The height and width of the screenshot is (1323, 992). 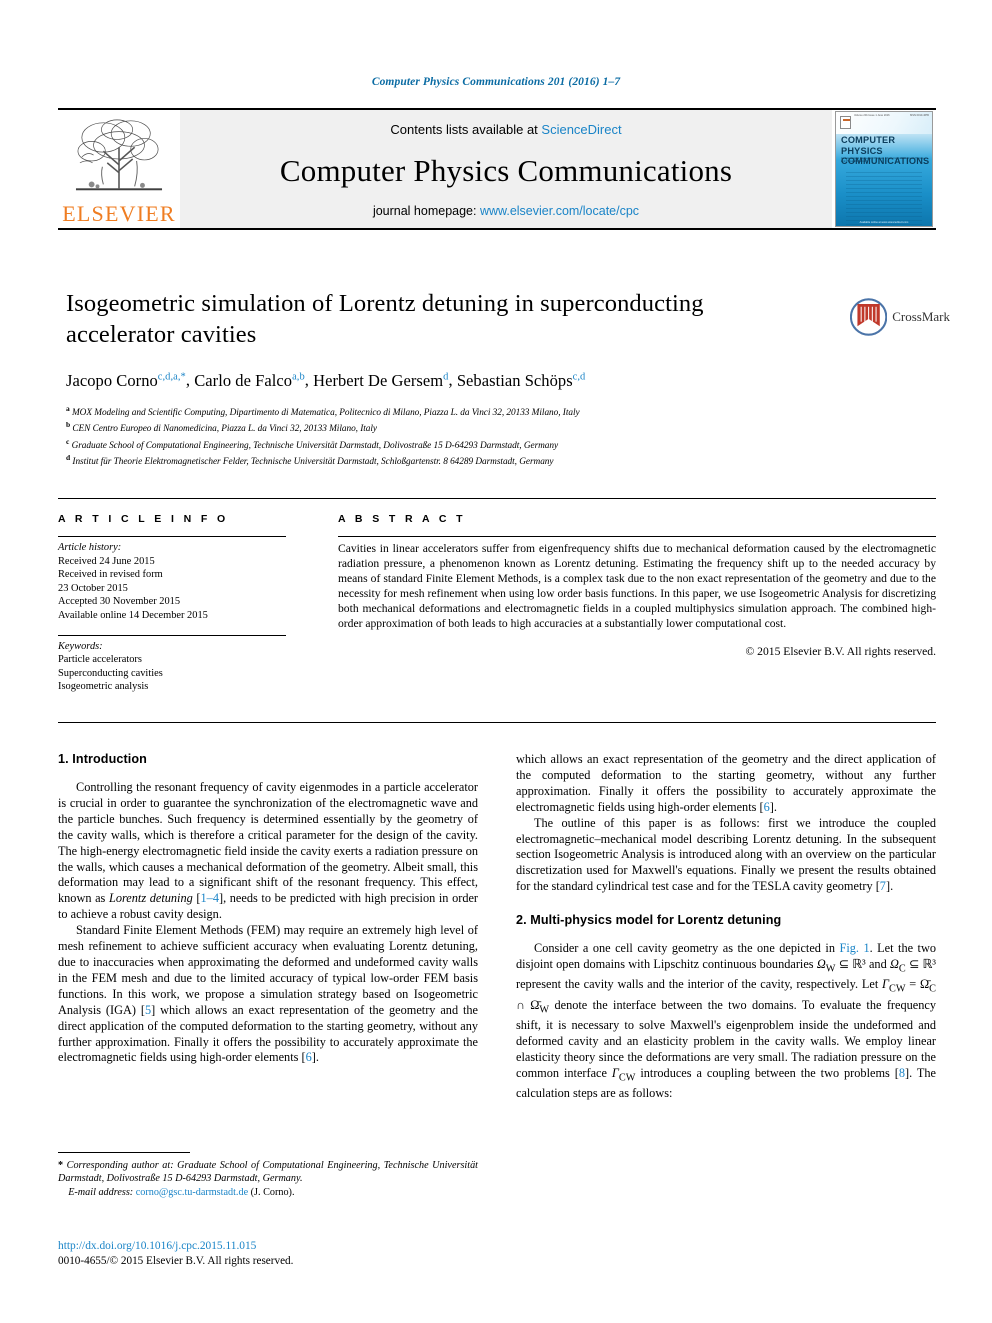 What do you see at coordinates (902, 1073) in the screenshot?
I see `citation-ref: 8` at bounding box center [902, 1073].